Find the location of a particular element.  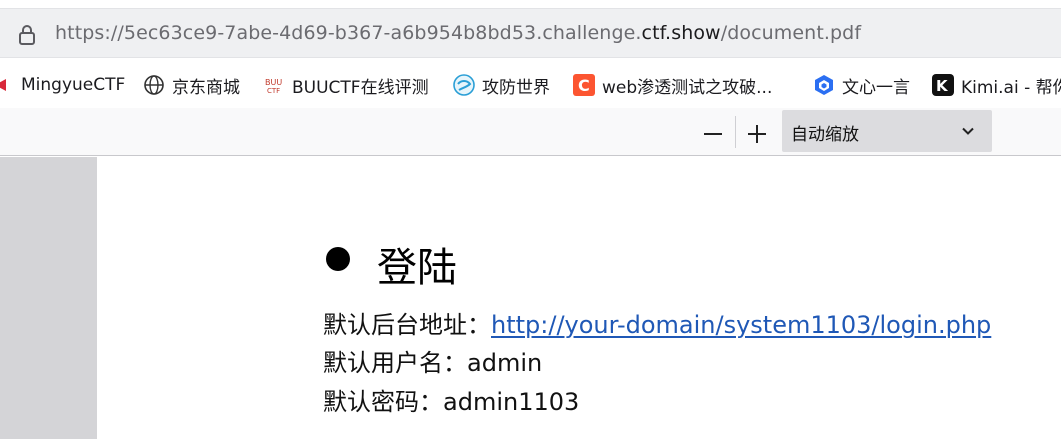

password-label: 默认密码： is located at coordinates (383, 402).